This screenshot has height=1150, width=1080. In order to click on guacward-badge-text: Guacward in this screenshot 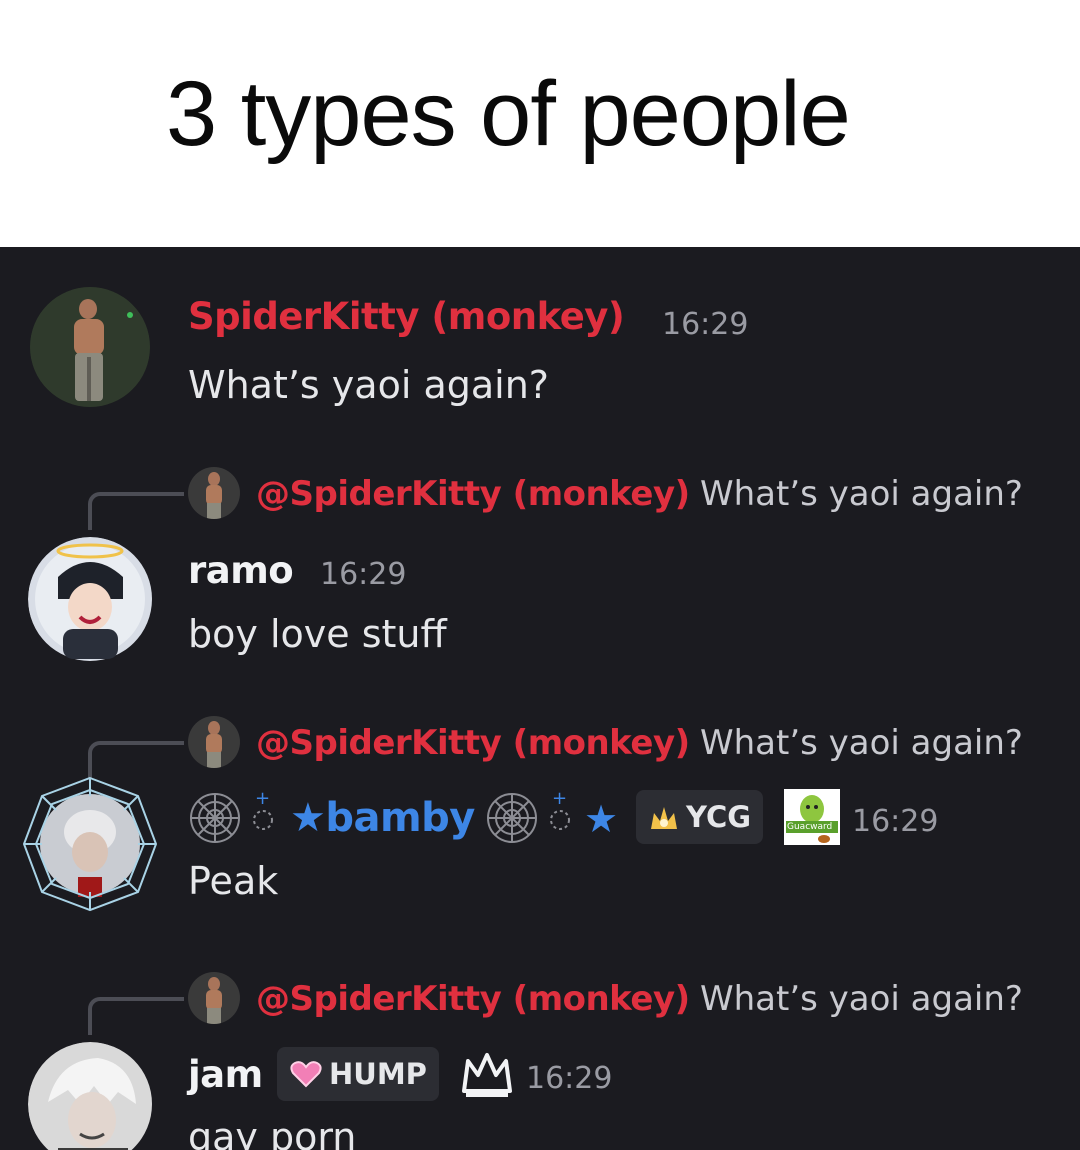, I will do `click(810, 827)`.